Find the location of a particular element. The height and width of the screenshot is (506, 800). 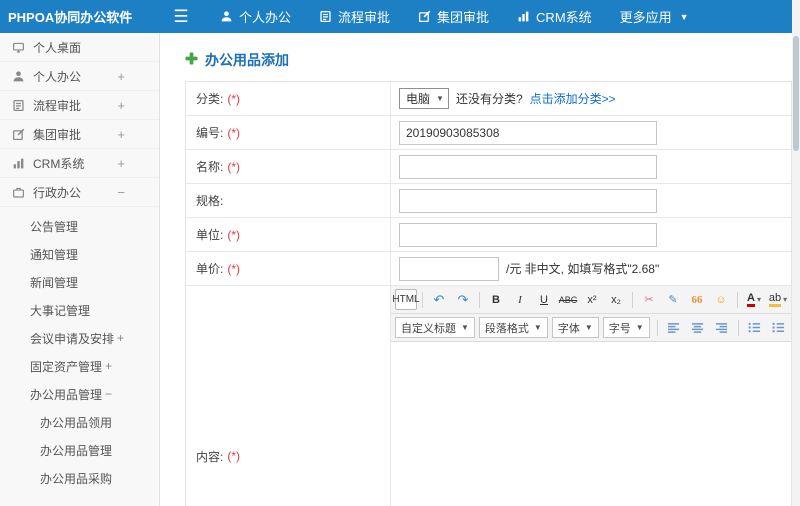

sidebar-item-label: 办公用品管理 is located at coordinates (66, 394).